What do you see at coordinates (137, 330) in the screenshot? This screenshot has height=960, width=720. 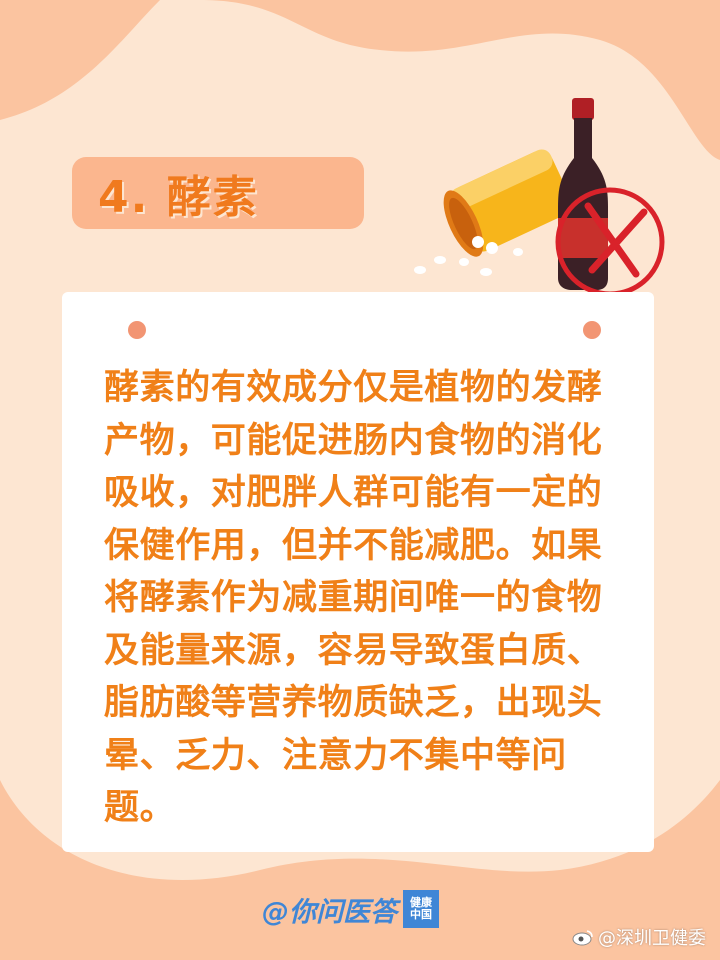 I see `card-pin-left` at bounding box center [137, 330].